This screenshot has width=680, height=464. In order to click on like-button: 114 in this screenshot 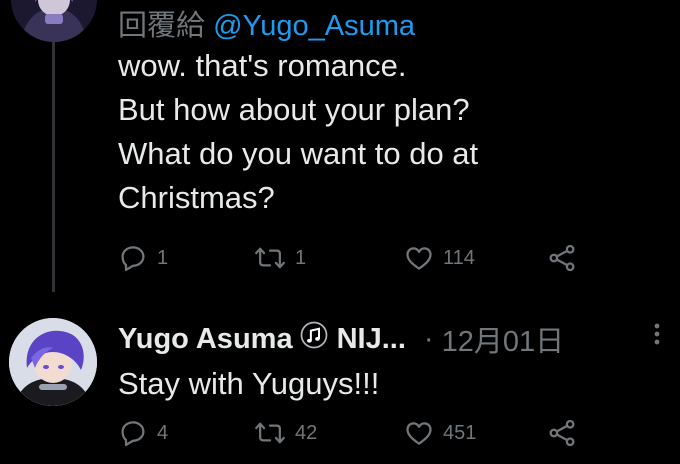, I will do `click(439, 258)`.